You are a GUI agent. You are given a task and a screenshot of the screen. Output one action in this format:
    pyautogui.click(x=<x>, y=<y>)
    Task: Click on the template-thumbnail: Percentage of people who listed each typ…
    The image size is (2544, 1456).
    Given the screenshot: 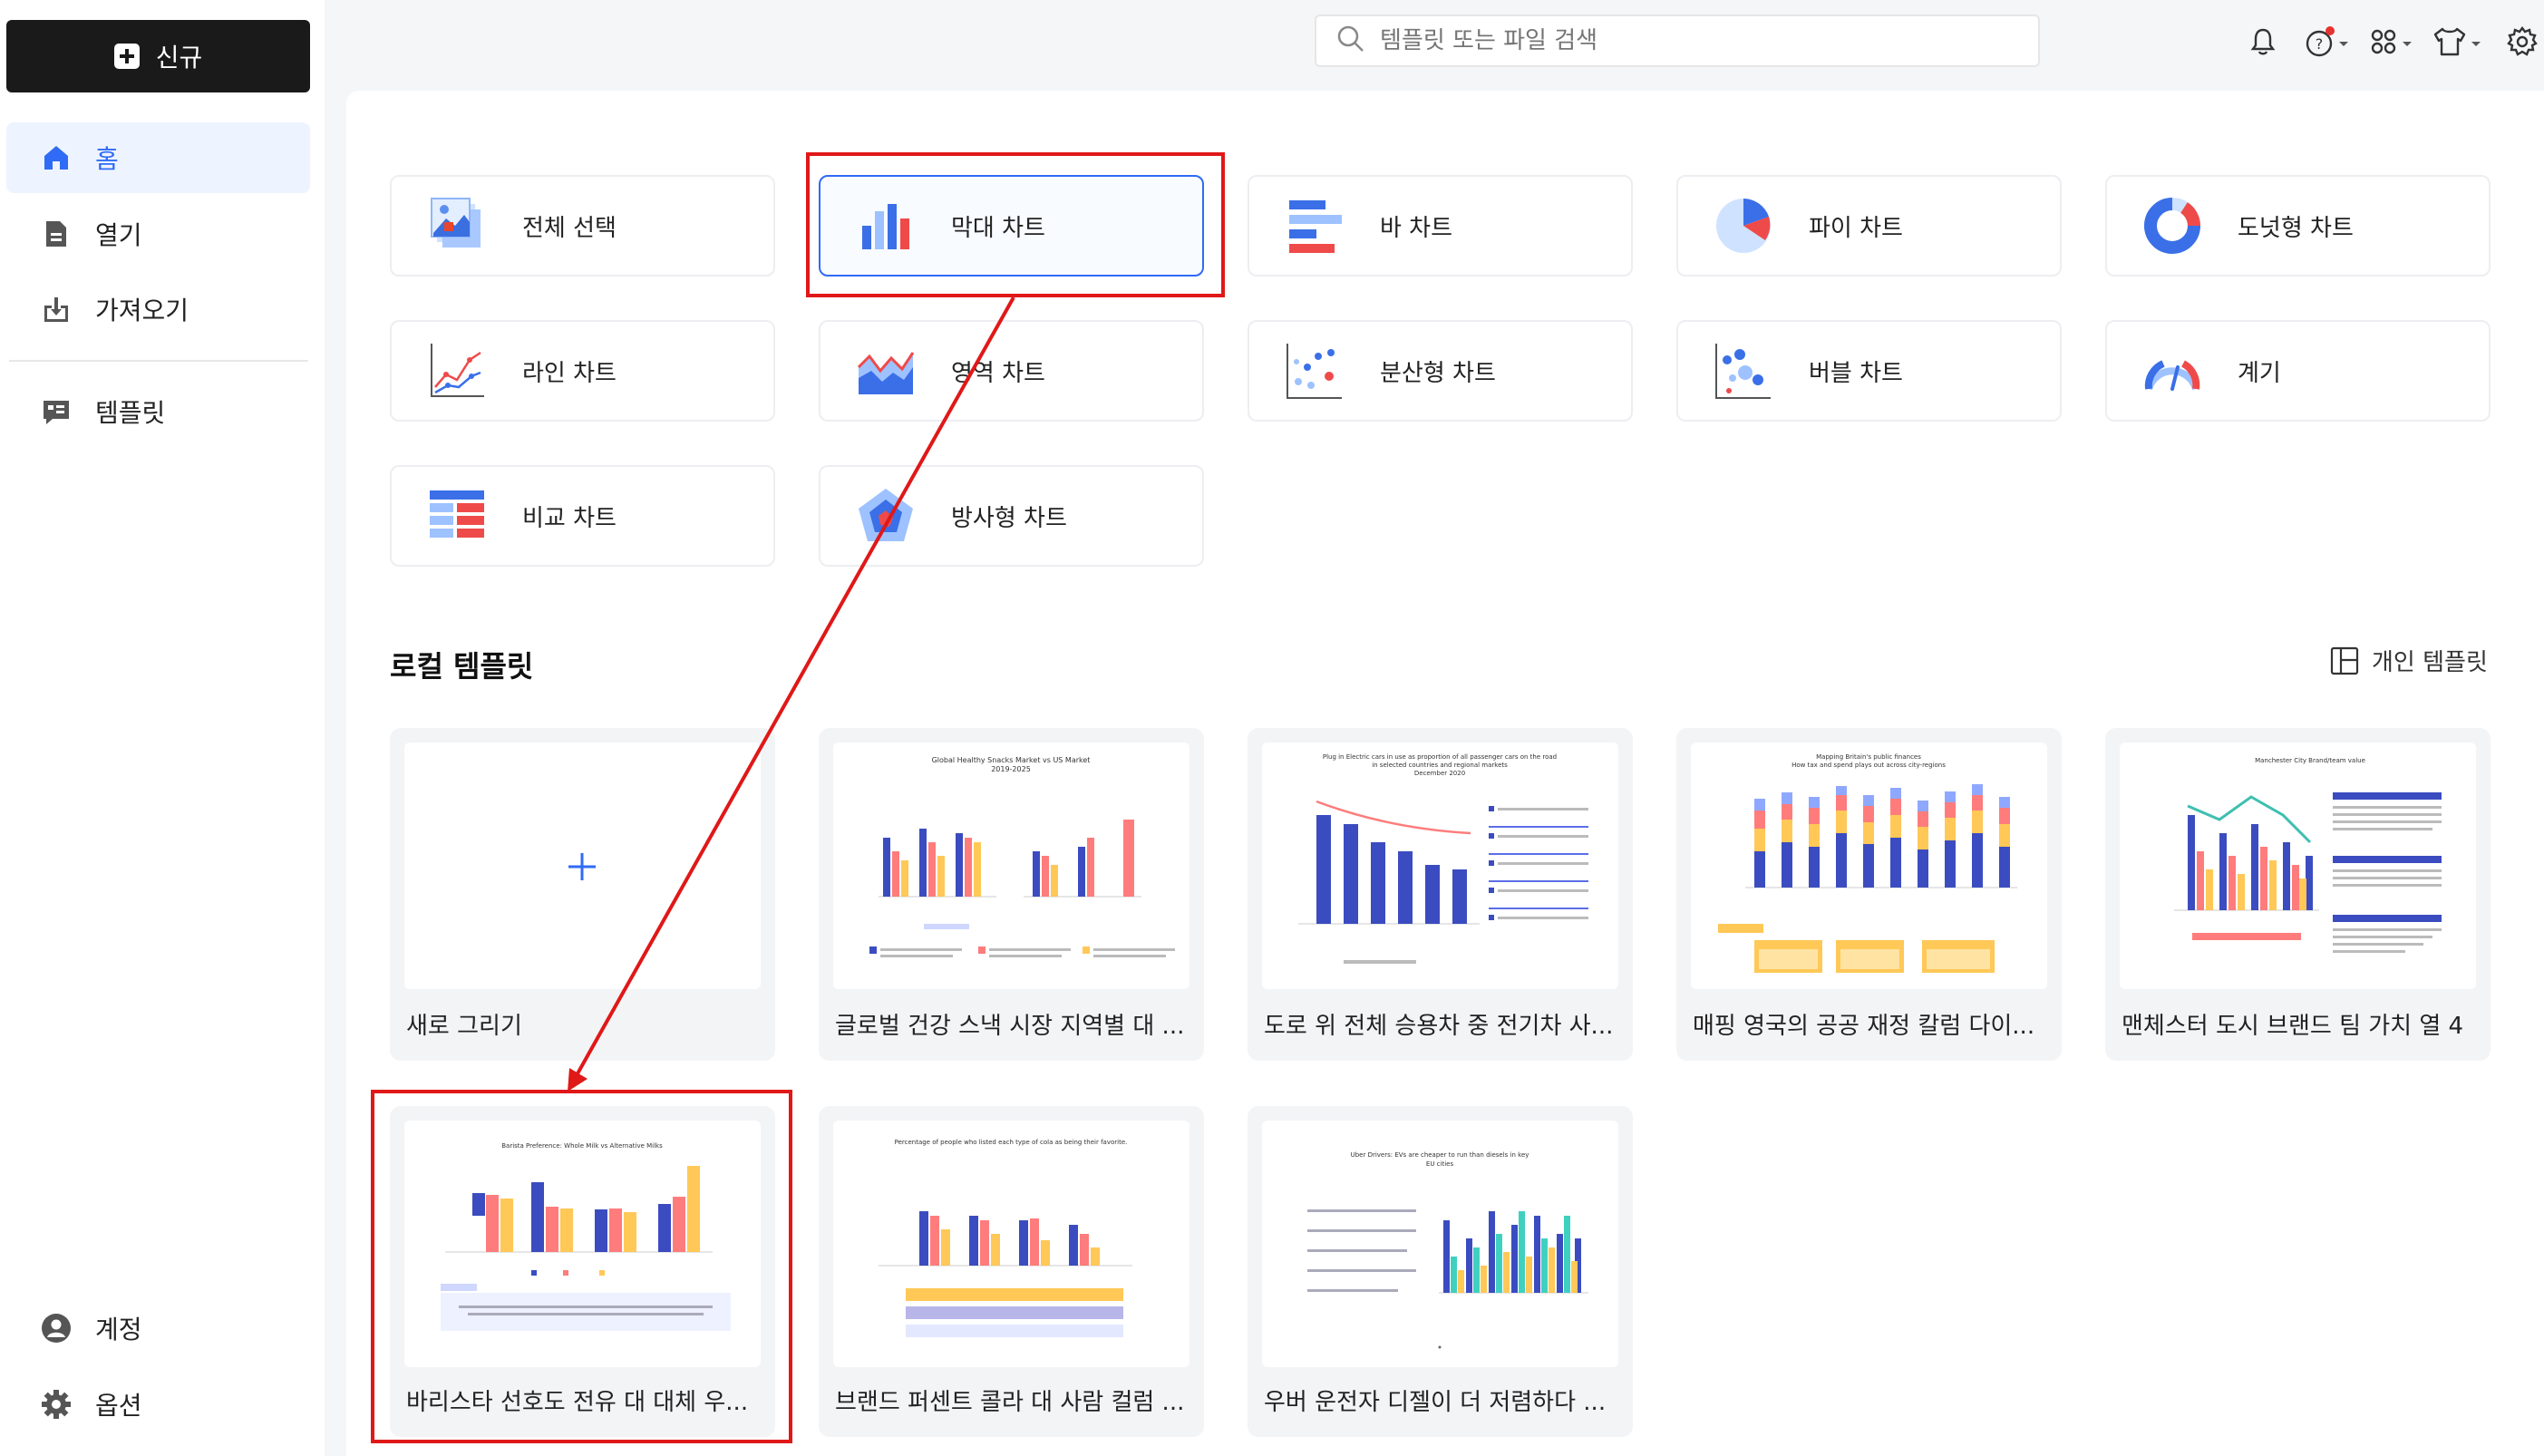 What is the action you would take?
    pyautogui.click(x=1011, y=1244)
    